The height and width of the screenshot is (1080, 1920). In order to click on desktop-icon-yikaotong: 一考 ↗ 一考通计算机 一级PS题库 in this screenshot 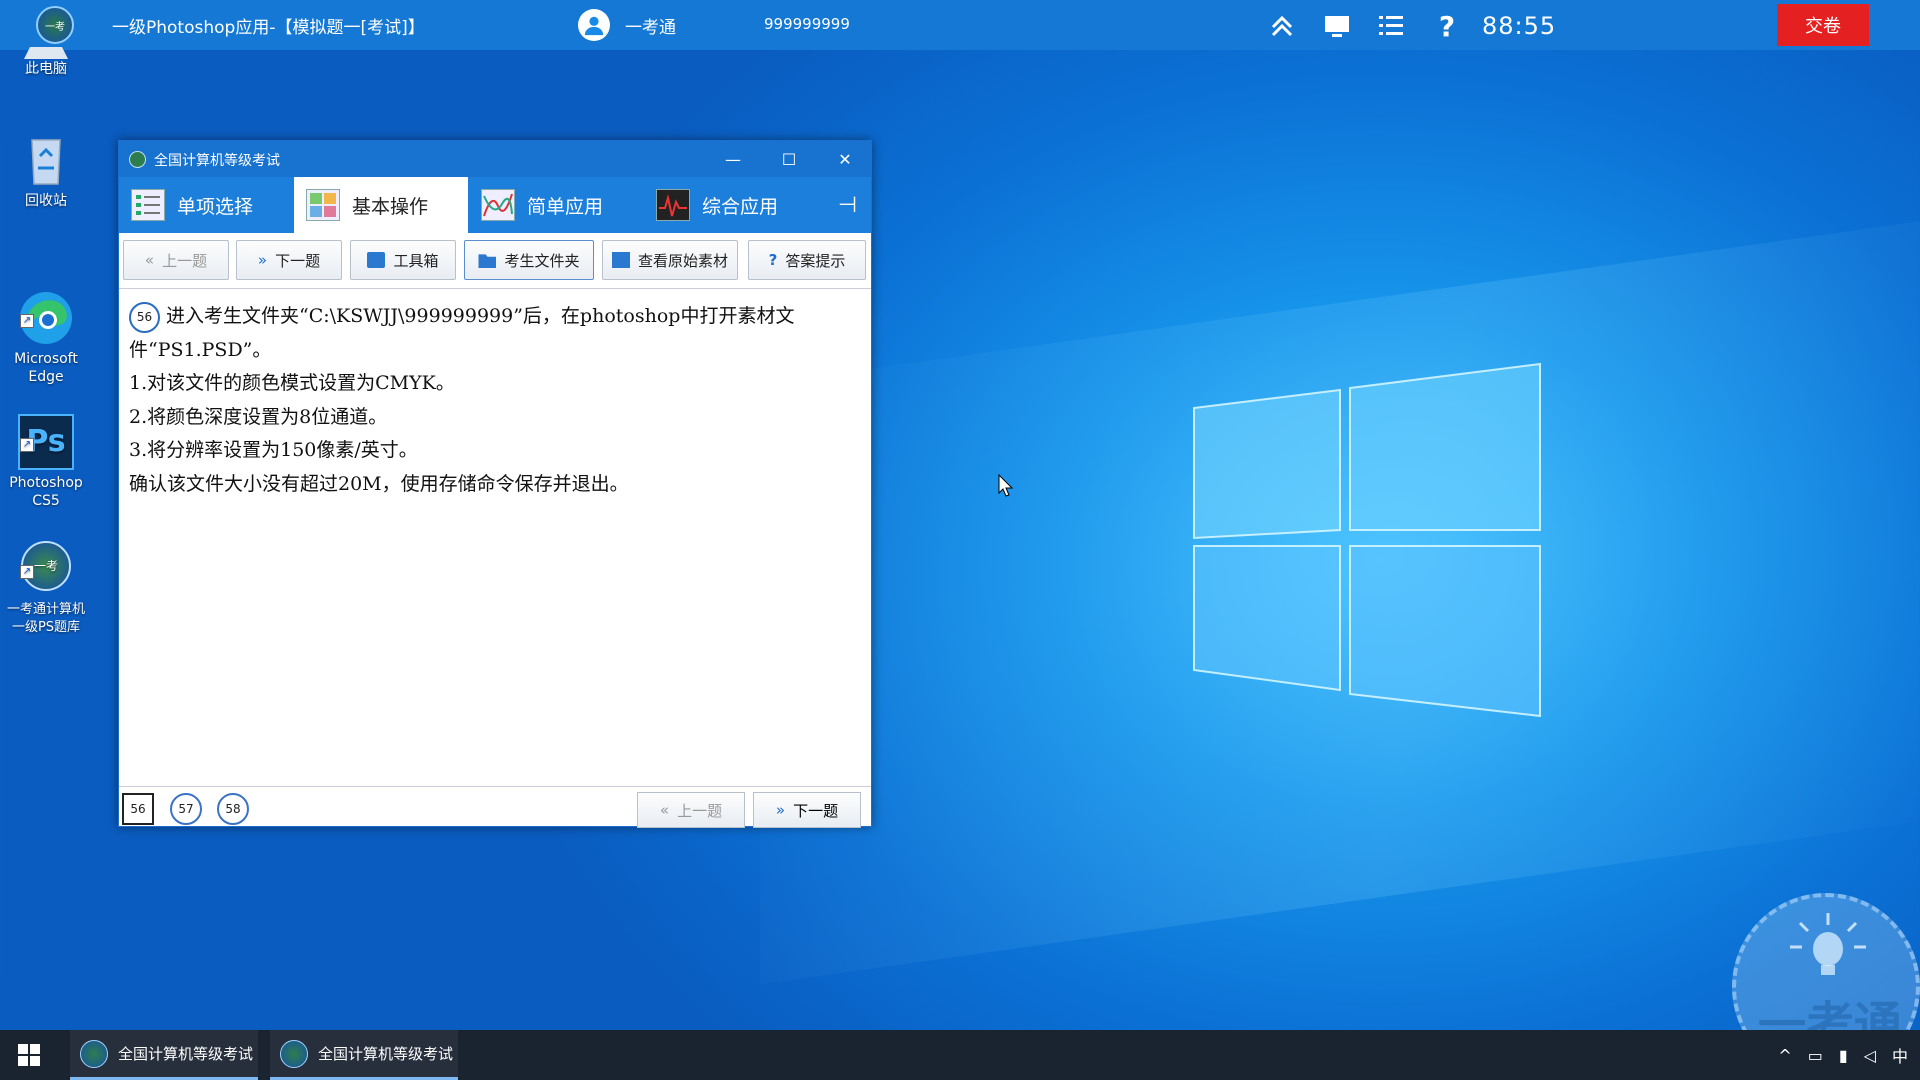, I will do `click(46, 580)`.